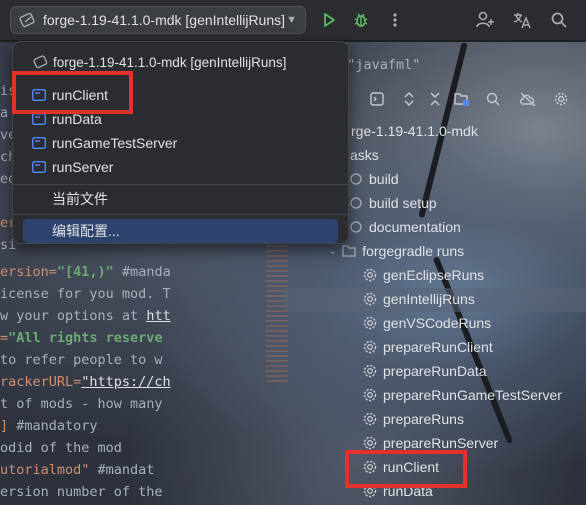 The image size is (586, 505). Describe the element at coordinates (561, 99) in the screenshot. I see `settings-icon` at that location.